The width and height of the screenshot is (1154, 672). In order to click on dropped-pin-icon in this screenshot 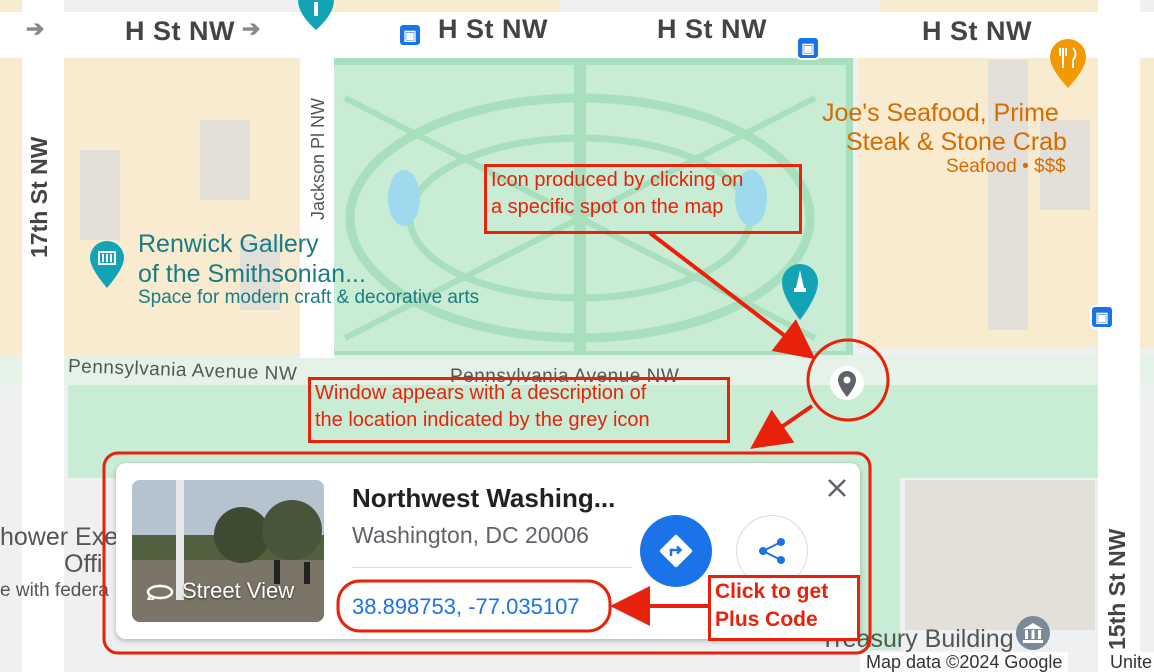, I will do `click(847, 383)`.